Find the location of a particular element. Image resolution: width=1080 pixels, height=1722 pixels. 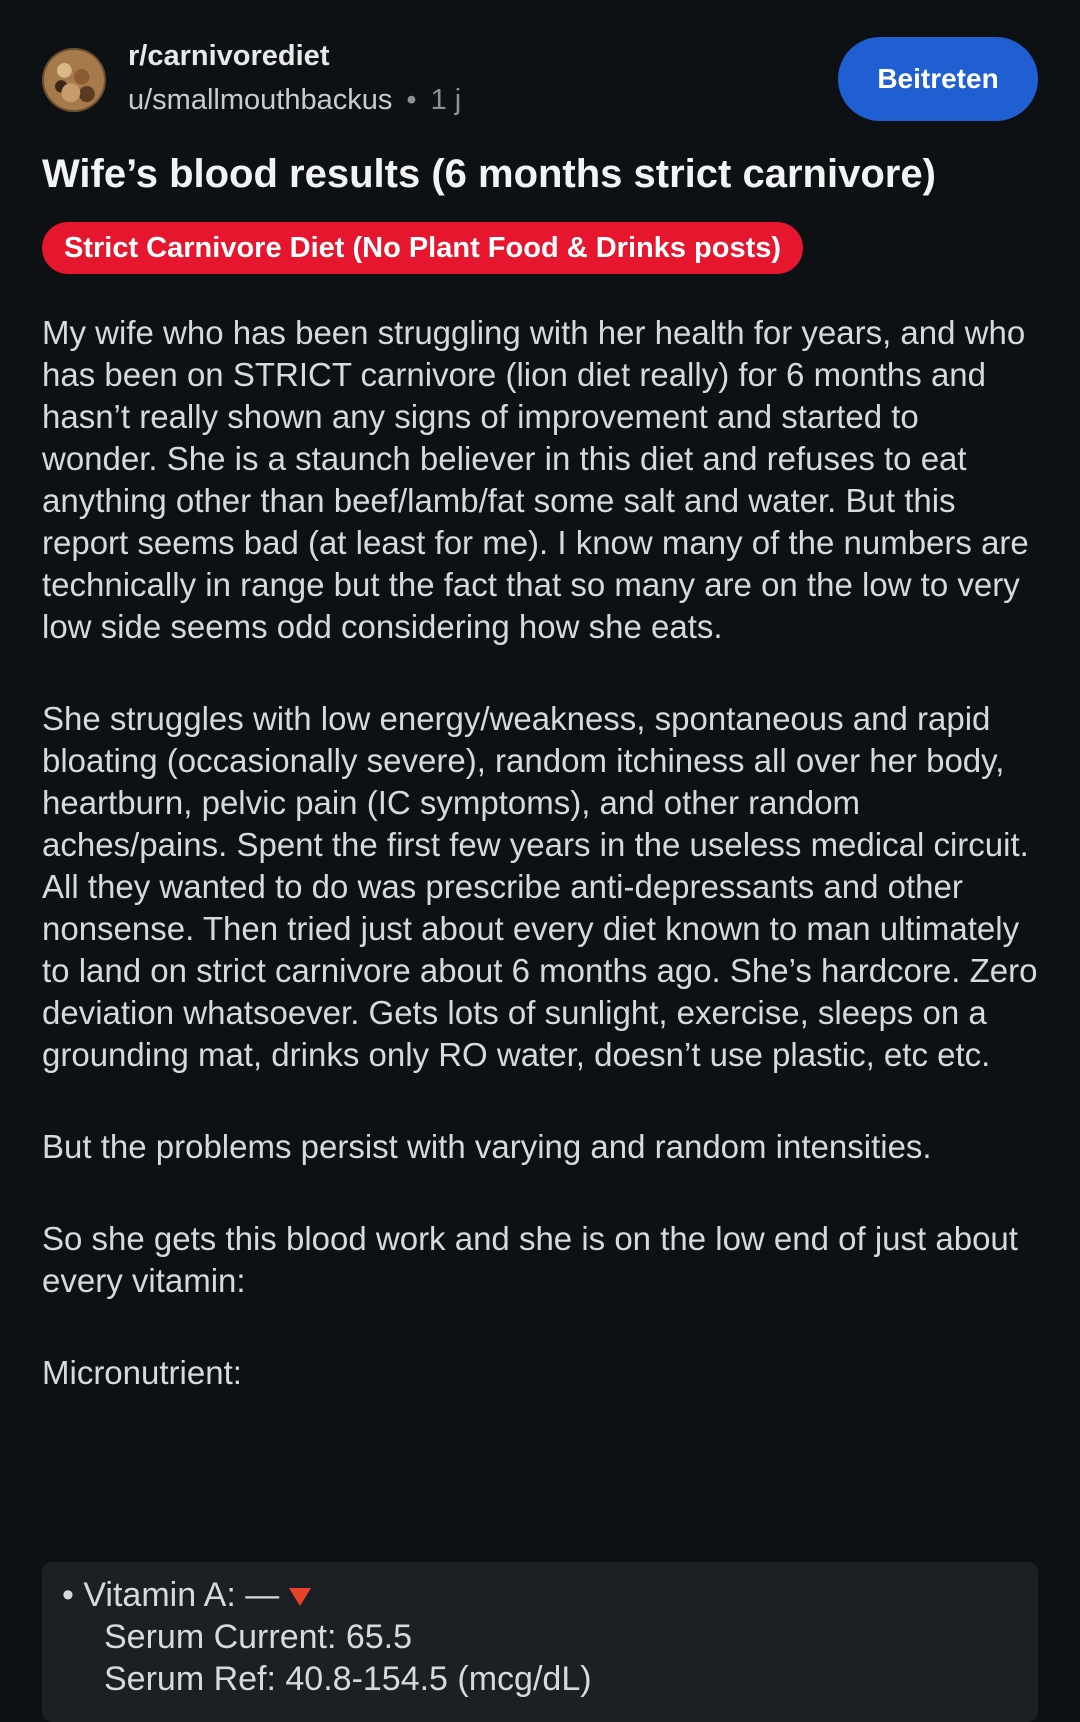

post-meta: u/smallmouthbackus • 1 j is located at coordinates (294, 100).